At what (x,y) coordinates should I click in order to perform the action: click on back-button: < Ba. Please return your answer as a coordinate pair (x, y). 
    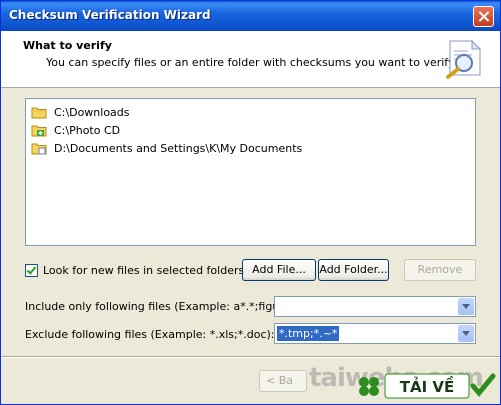
    Looking at the image, I should click on (283, 381).